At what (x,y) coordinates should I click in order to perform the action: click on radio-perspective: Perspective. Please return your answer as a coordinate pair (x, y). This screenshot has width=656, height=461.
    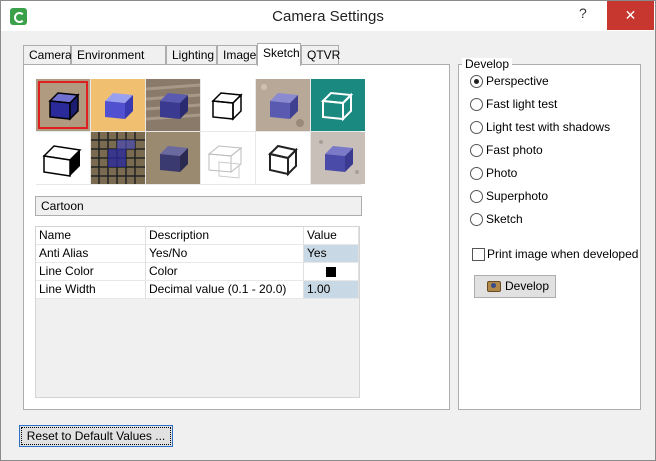
    Looking at the image, I should click on (509, 81).